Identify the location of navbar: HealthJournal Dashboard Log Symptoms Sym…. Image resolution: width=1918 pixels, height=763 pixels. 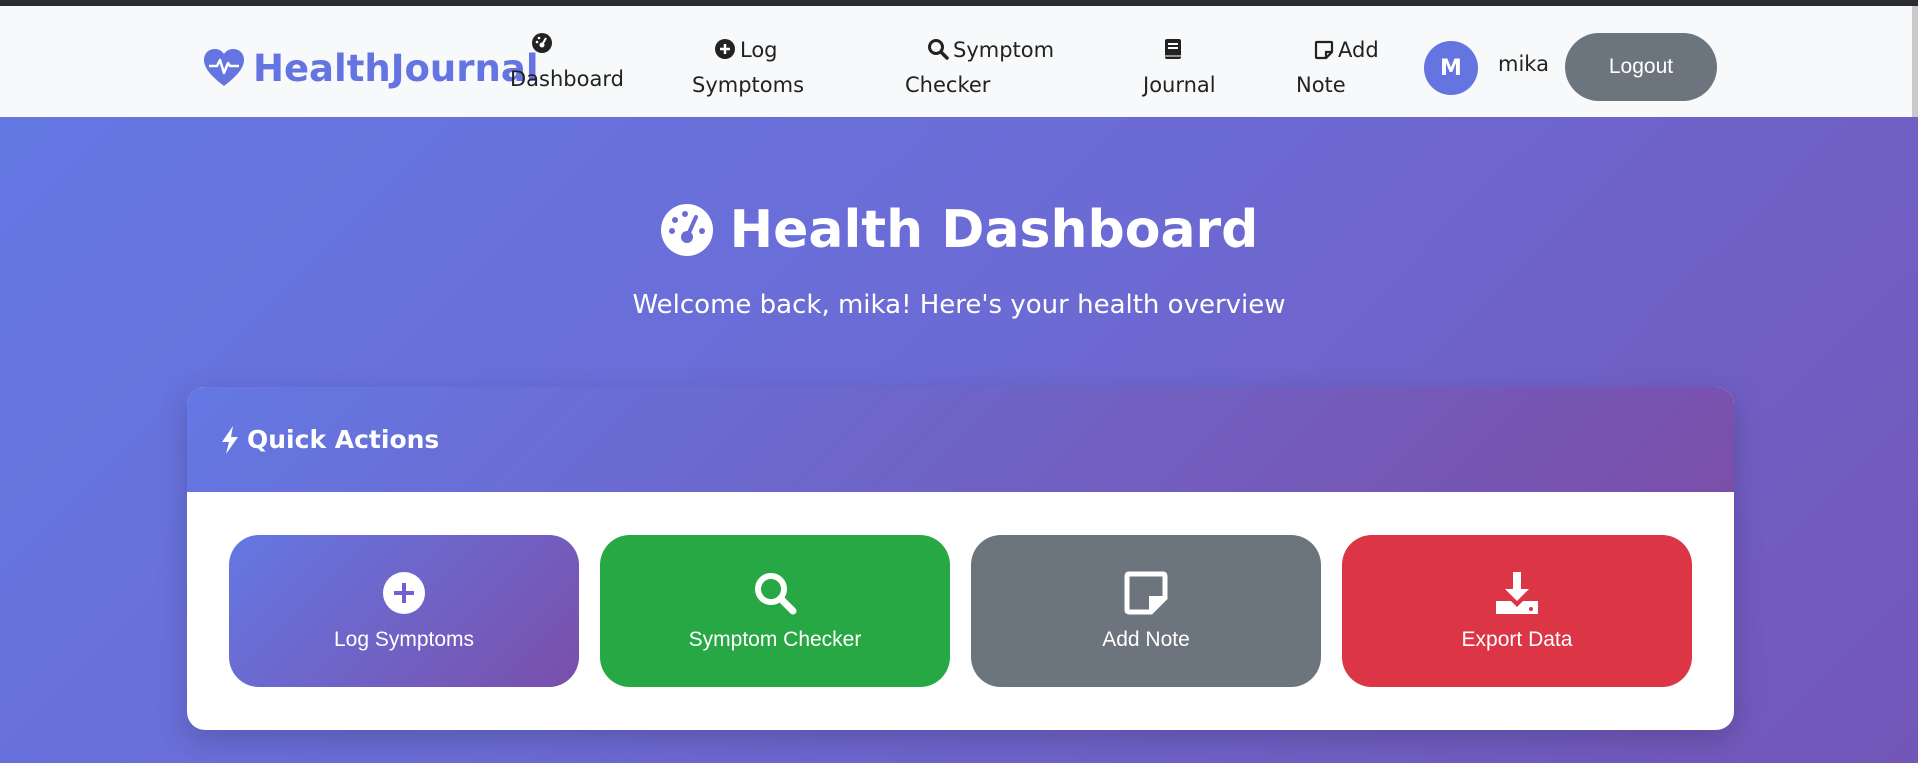
(959, 61).